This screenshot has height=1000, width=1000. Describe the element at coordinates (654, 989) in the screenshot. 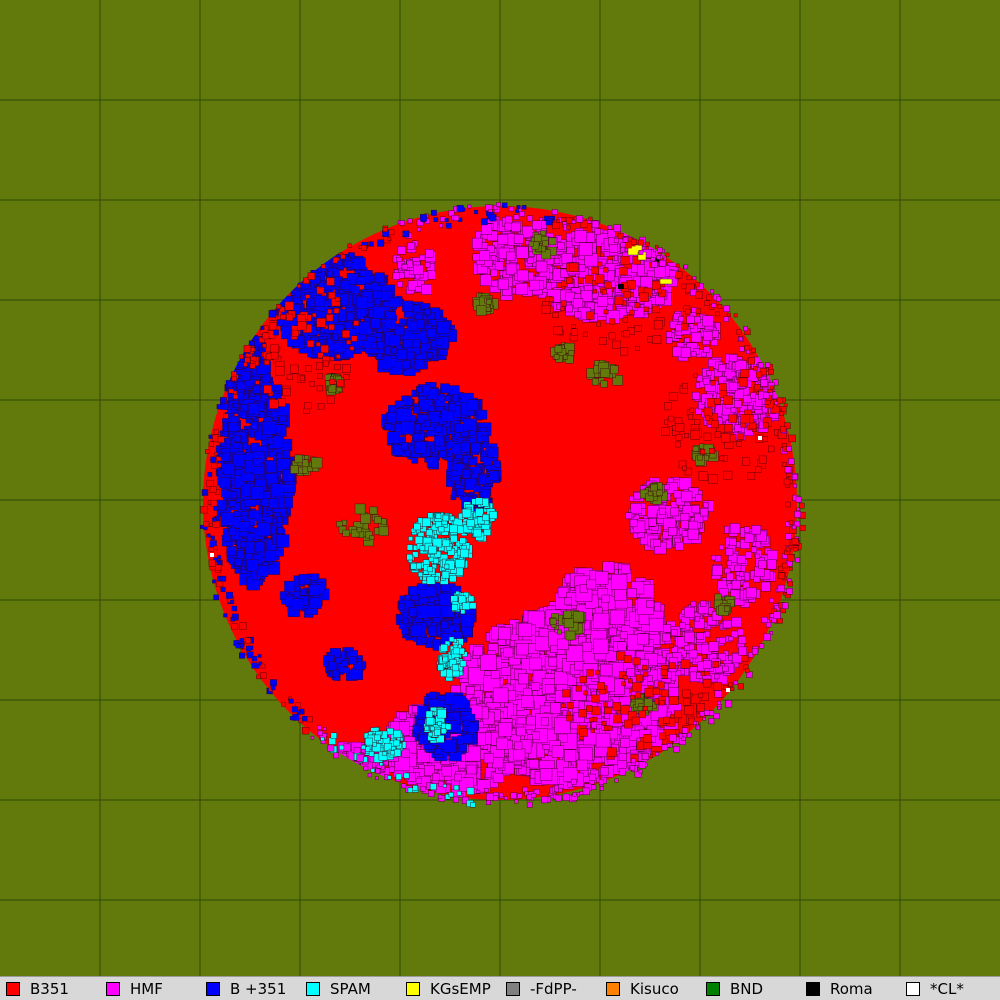

I see `legend-label-kisuco: Kisuco` at that location.